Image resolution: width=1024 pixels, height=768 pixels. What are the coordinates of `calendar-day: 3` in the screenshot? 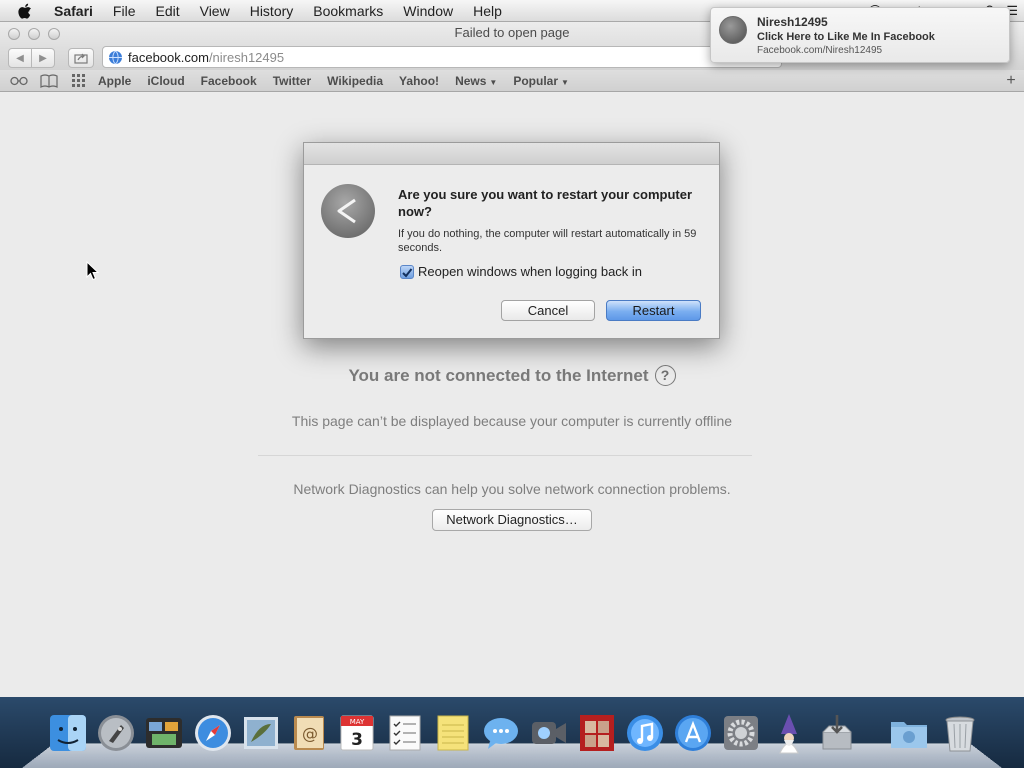 It's located at (357, 740).